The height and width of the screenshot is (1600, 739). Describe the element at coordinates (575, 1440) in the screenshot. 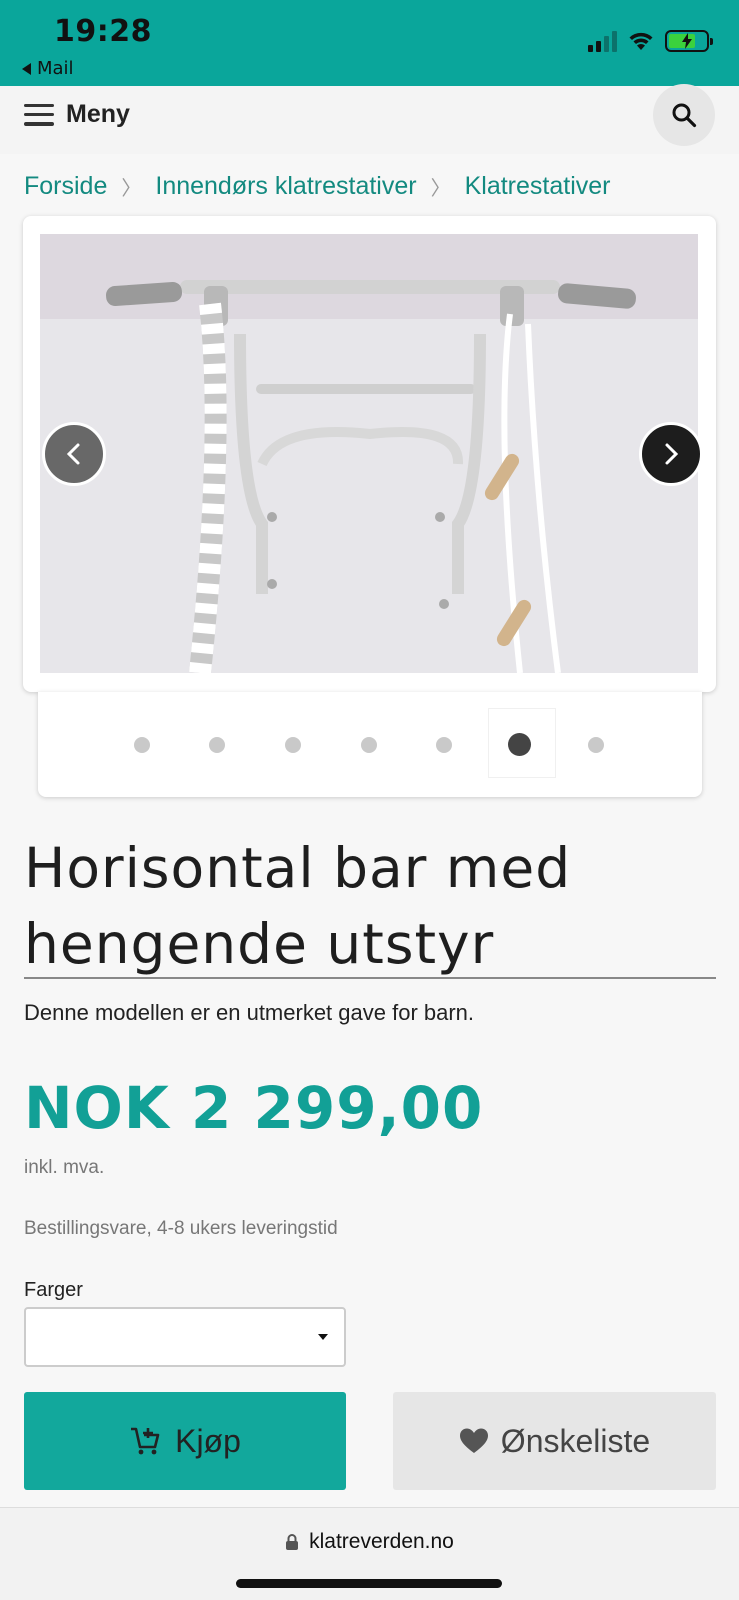

I see `wishlist-button-label: Ønskeliste` at that location.